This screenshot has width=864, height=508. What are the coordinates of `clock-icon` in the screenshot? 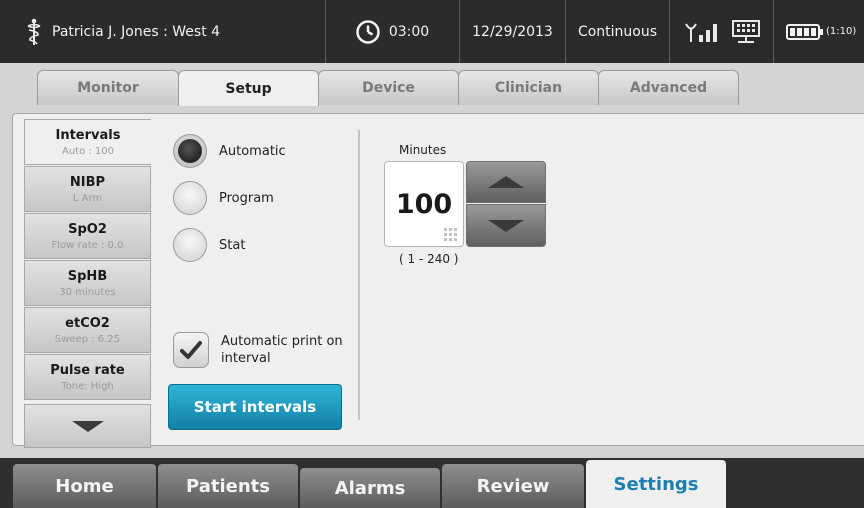 It's located at (368, 31).